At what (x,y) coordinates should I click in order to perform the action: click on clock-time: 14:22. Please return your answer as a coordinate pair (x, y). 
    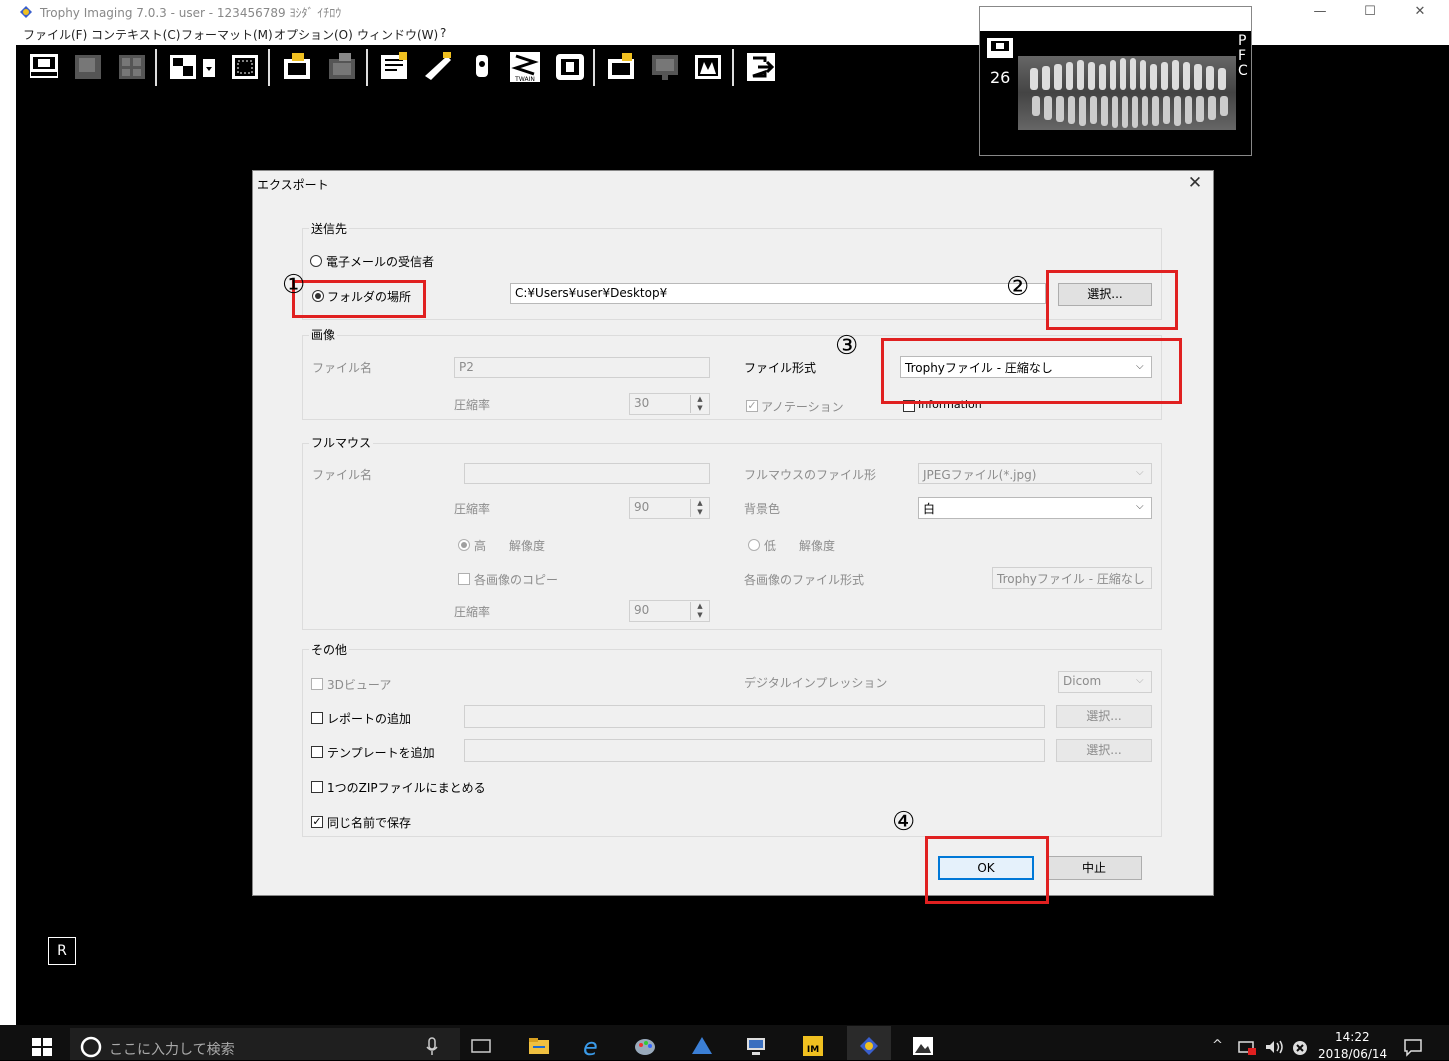
    Looking at the image, I should click on (1352, 1037).